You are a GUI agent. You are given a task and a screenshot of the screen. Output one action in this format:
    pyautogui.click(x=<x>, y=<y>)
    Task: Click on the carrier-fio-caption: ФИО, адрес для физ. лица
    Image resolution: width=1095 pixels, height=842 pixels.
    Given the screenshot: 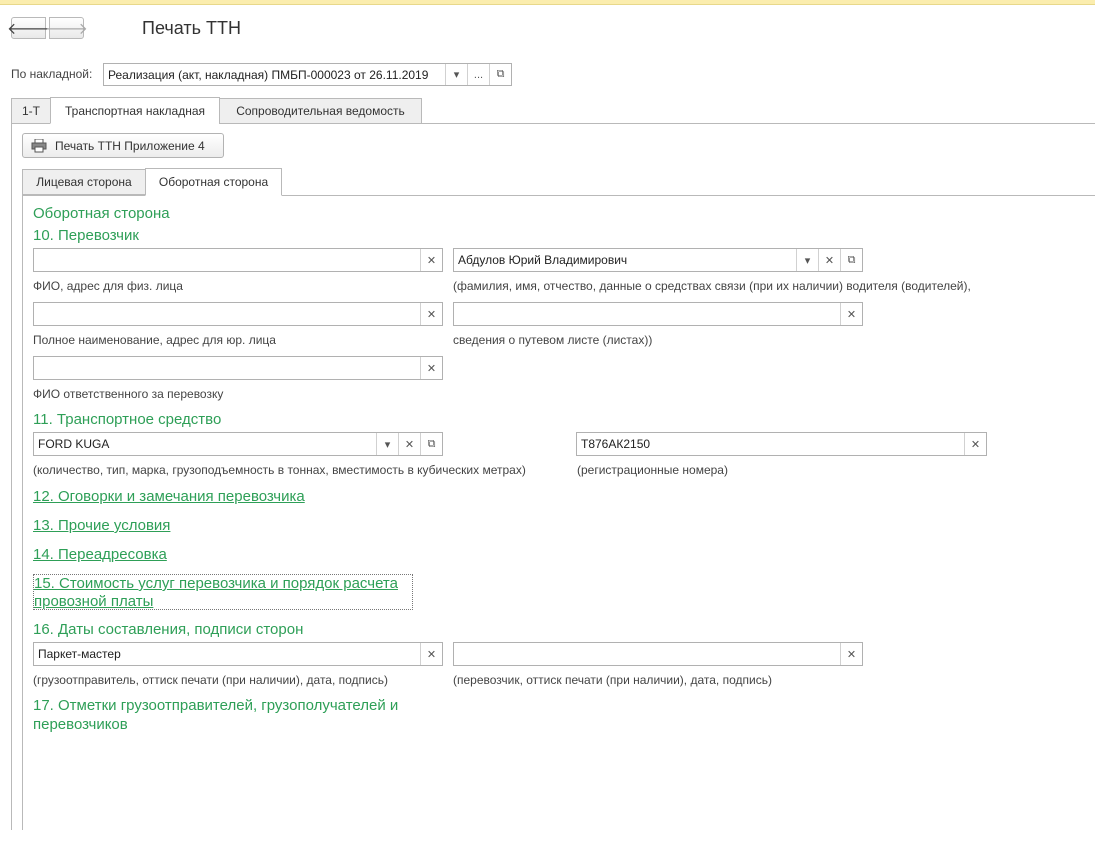 What is the action you would take?
    pyautogui.click(x=108, y=286)
    